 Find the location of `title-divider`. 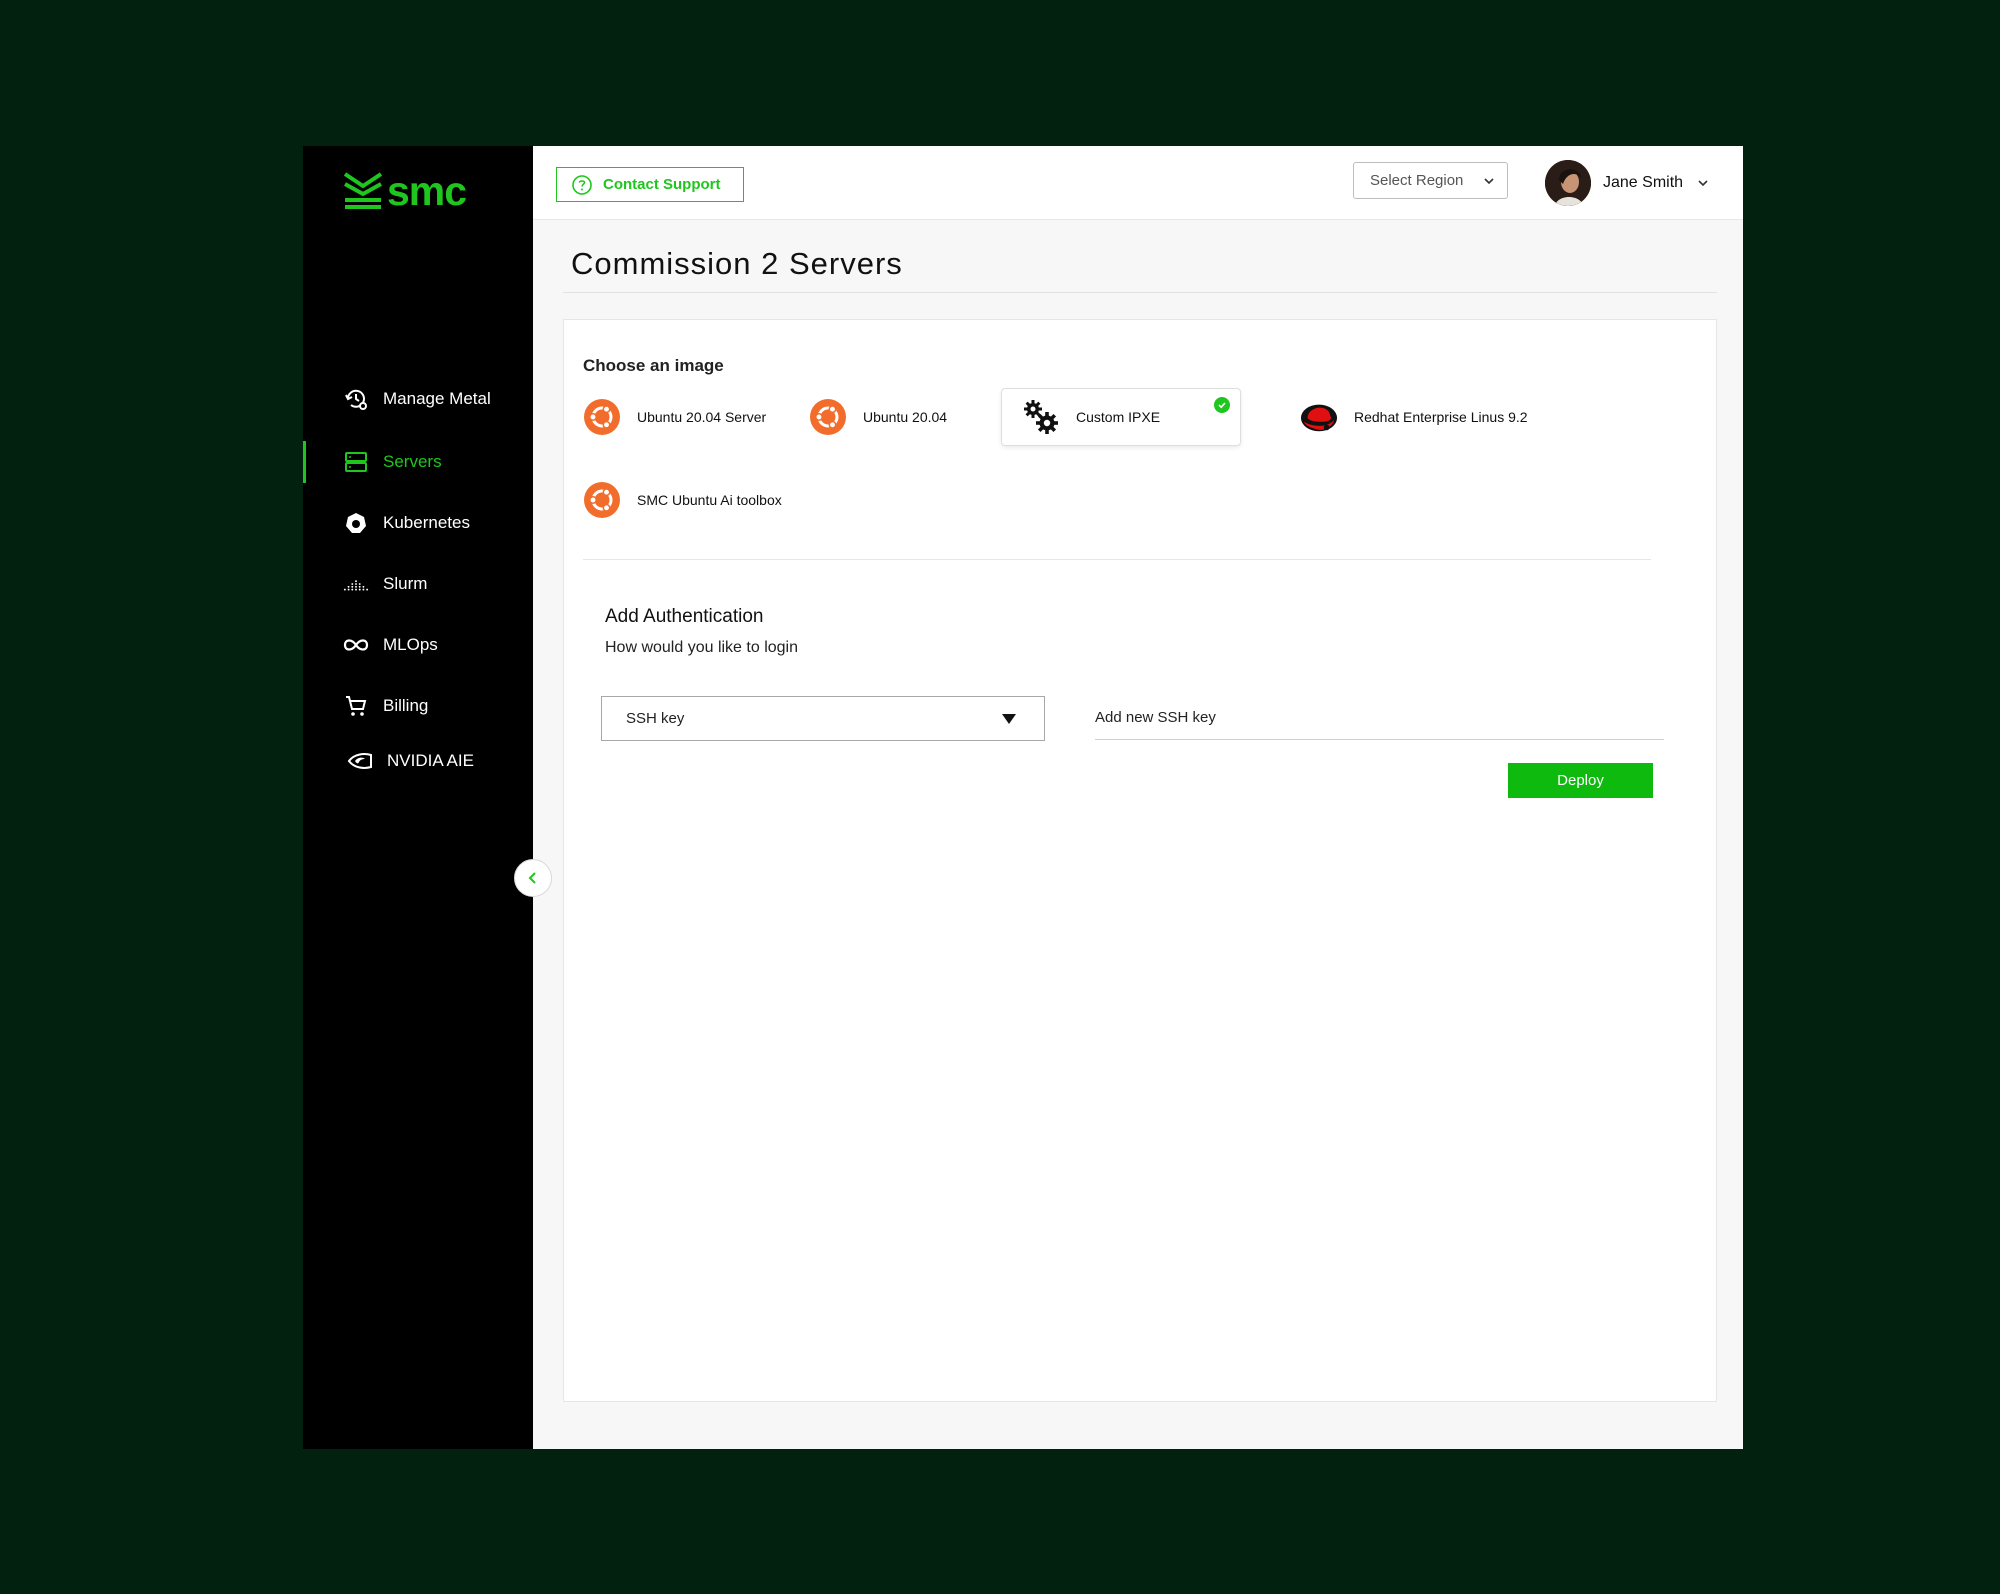

title-divider is located at coordinates (1140, 292).